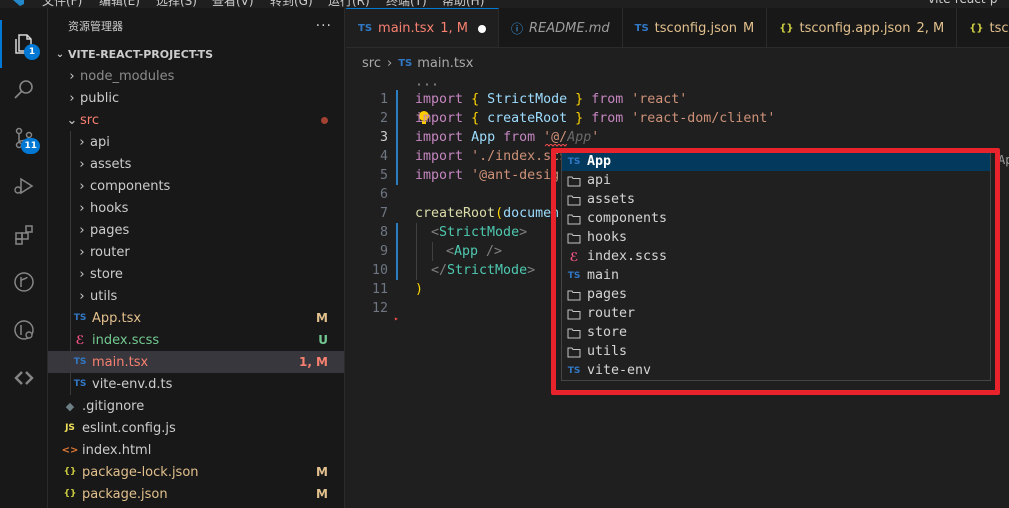 Image resolution: width=1009 pixels, height=508 pixels. Describe the element at coordinates (80, 340) in the screenshot. I see `sass-file-icon: ℰ` at that location.